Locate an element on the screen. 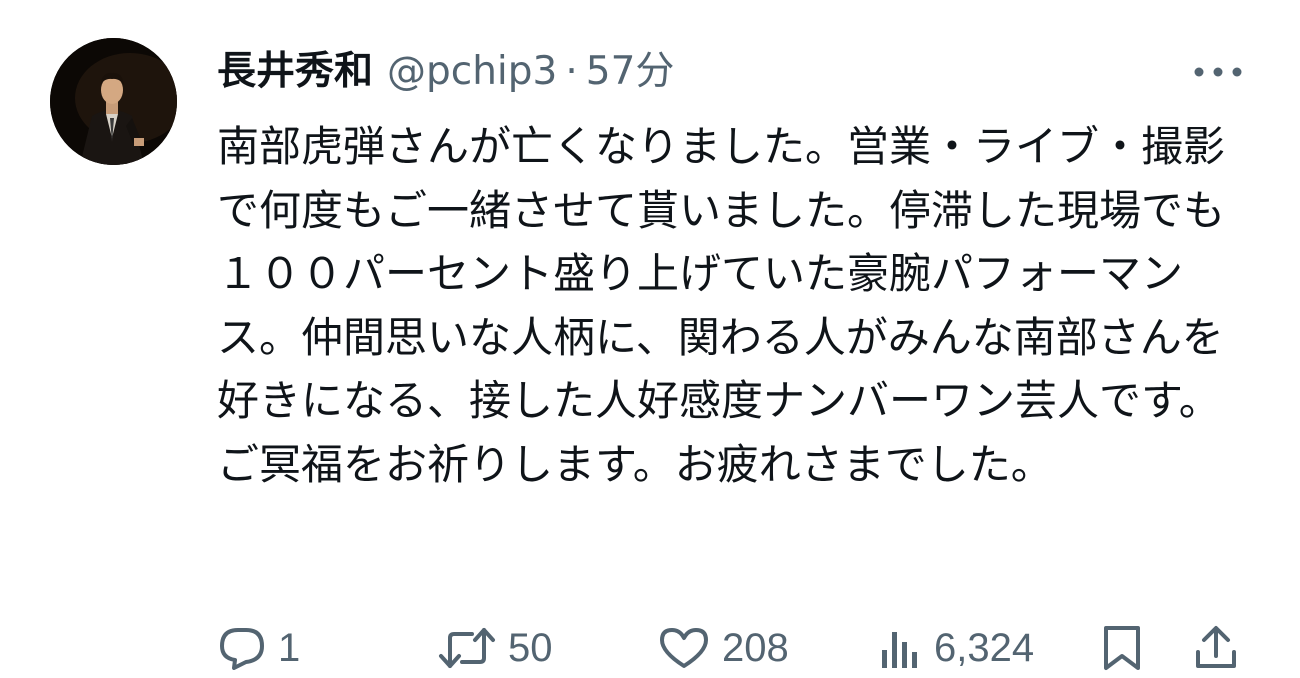 Image resolution: width=1300 pixels, height=678 pixels. views-count: 6,324 is located at coordinates (984, 647).